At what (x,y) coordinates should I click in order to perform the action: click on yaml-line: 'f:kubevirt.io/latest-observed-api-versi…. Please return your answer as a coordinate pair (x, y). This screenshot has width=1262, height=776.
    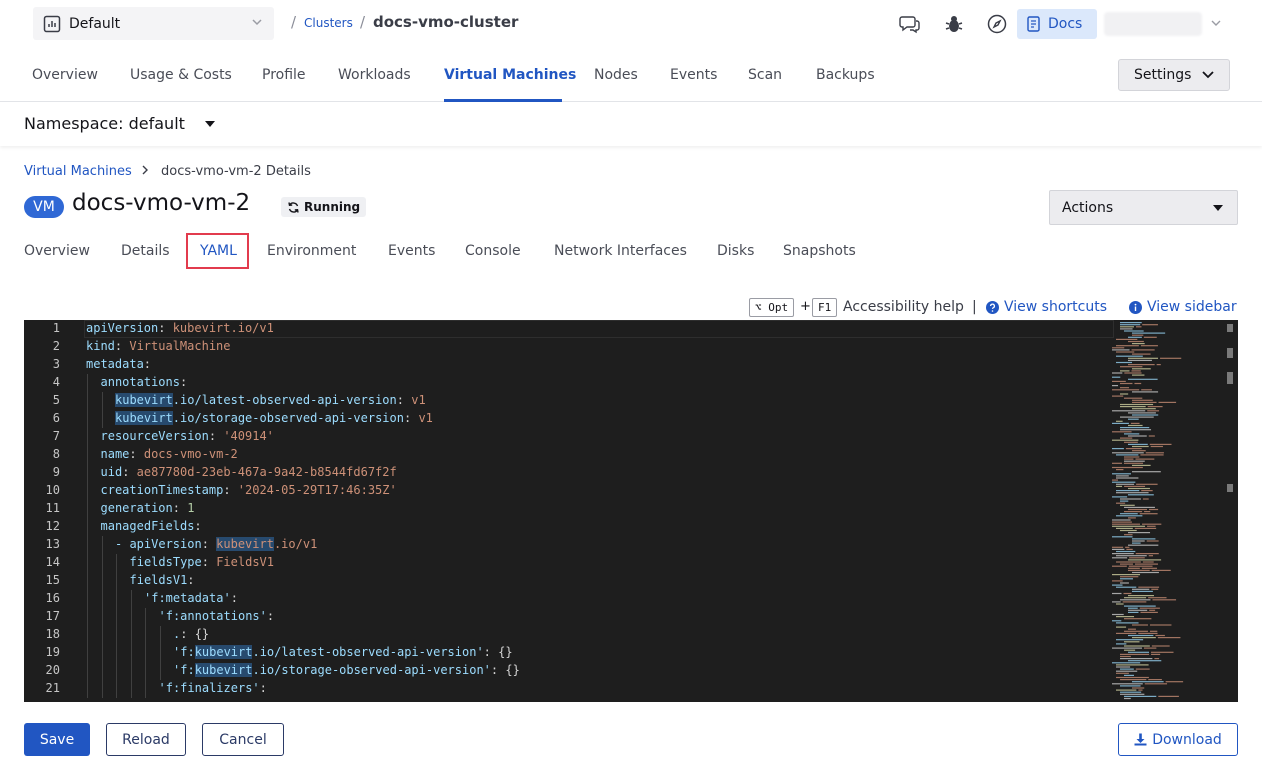
    Looking at the image, I should click on (343, 652).